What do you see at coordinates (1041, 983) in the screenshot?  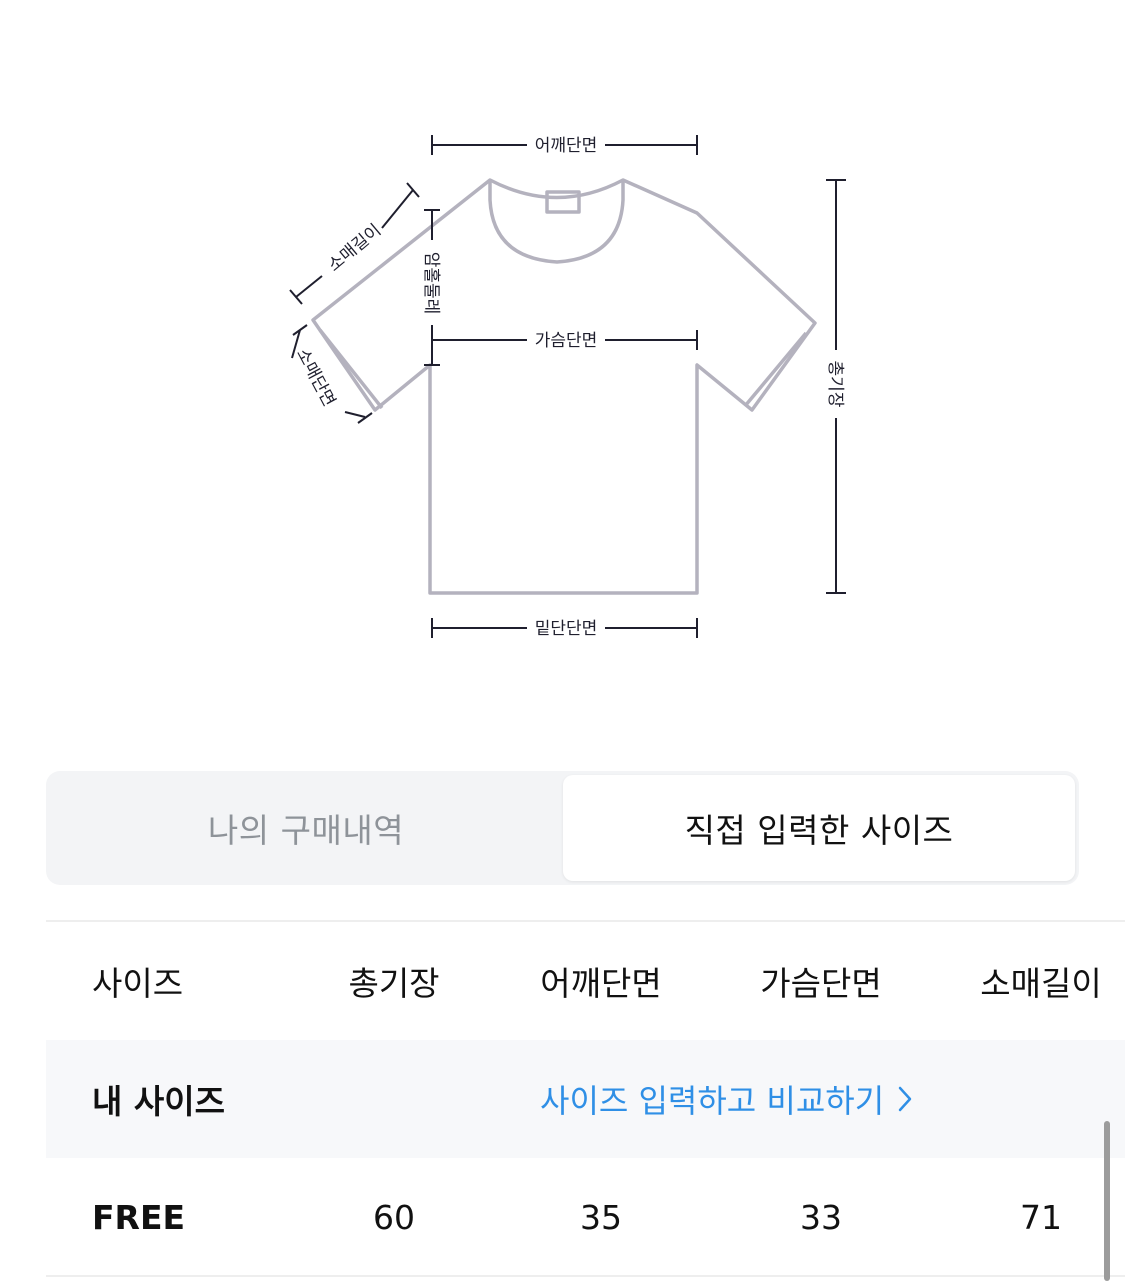 I see `header-sleeve-length: 소매길이` at bounding box center [1041, 983].